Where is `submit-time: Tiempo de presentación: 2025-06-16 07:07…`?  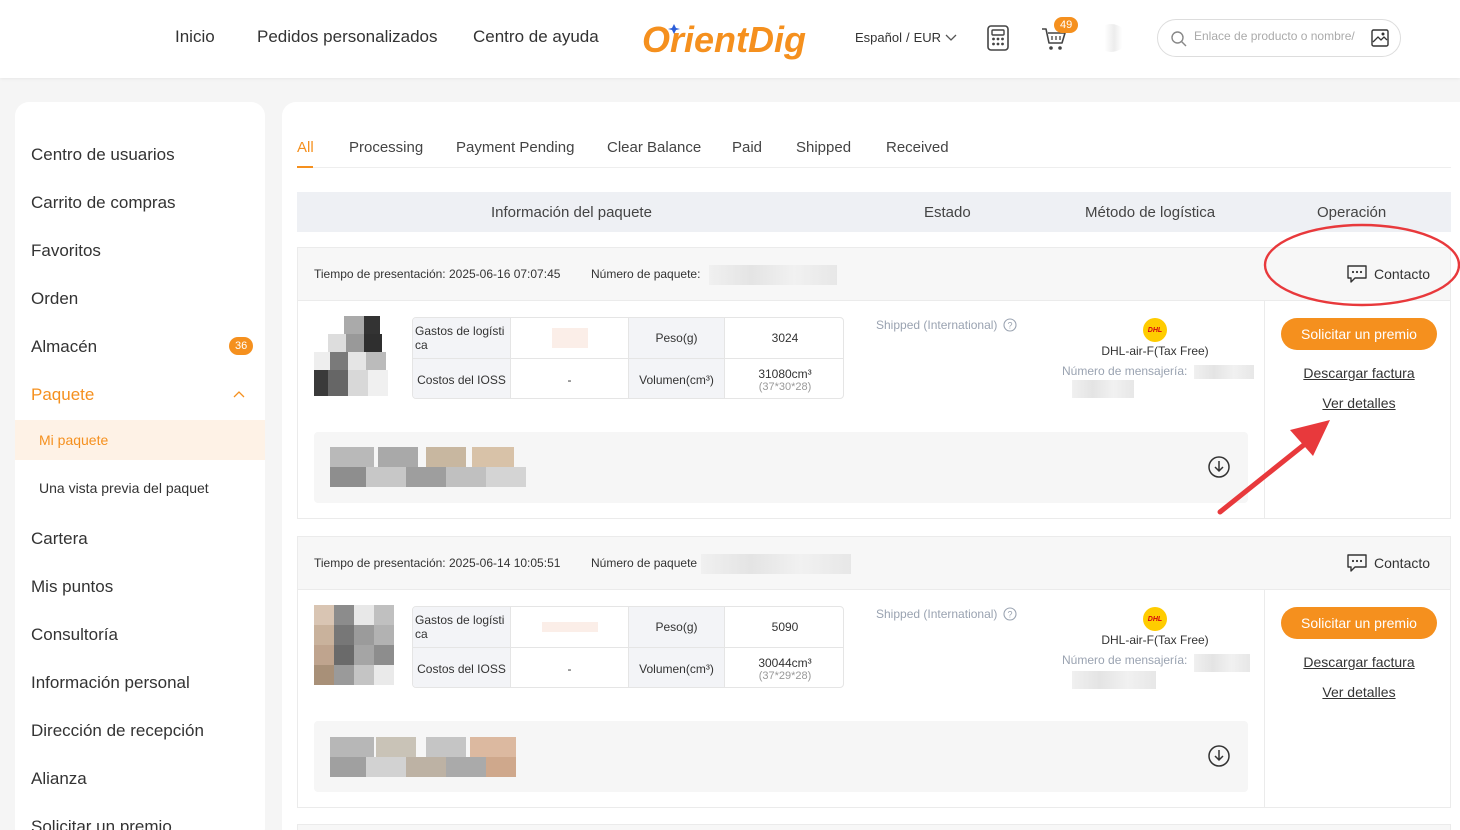 submit-time: Tiempo de presentación: 2025-06-16 07:07… is located at coordinates (437, 274).